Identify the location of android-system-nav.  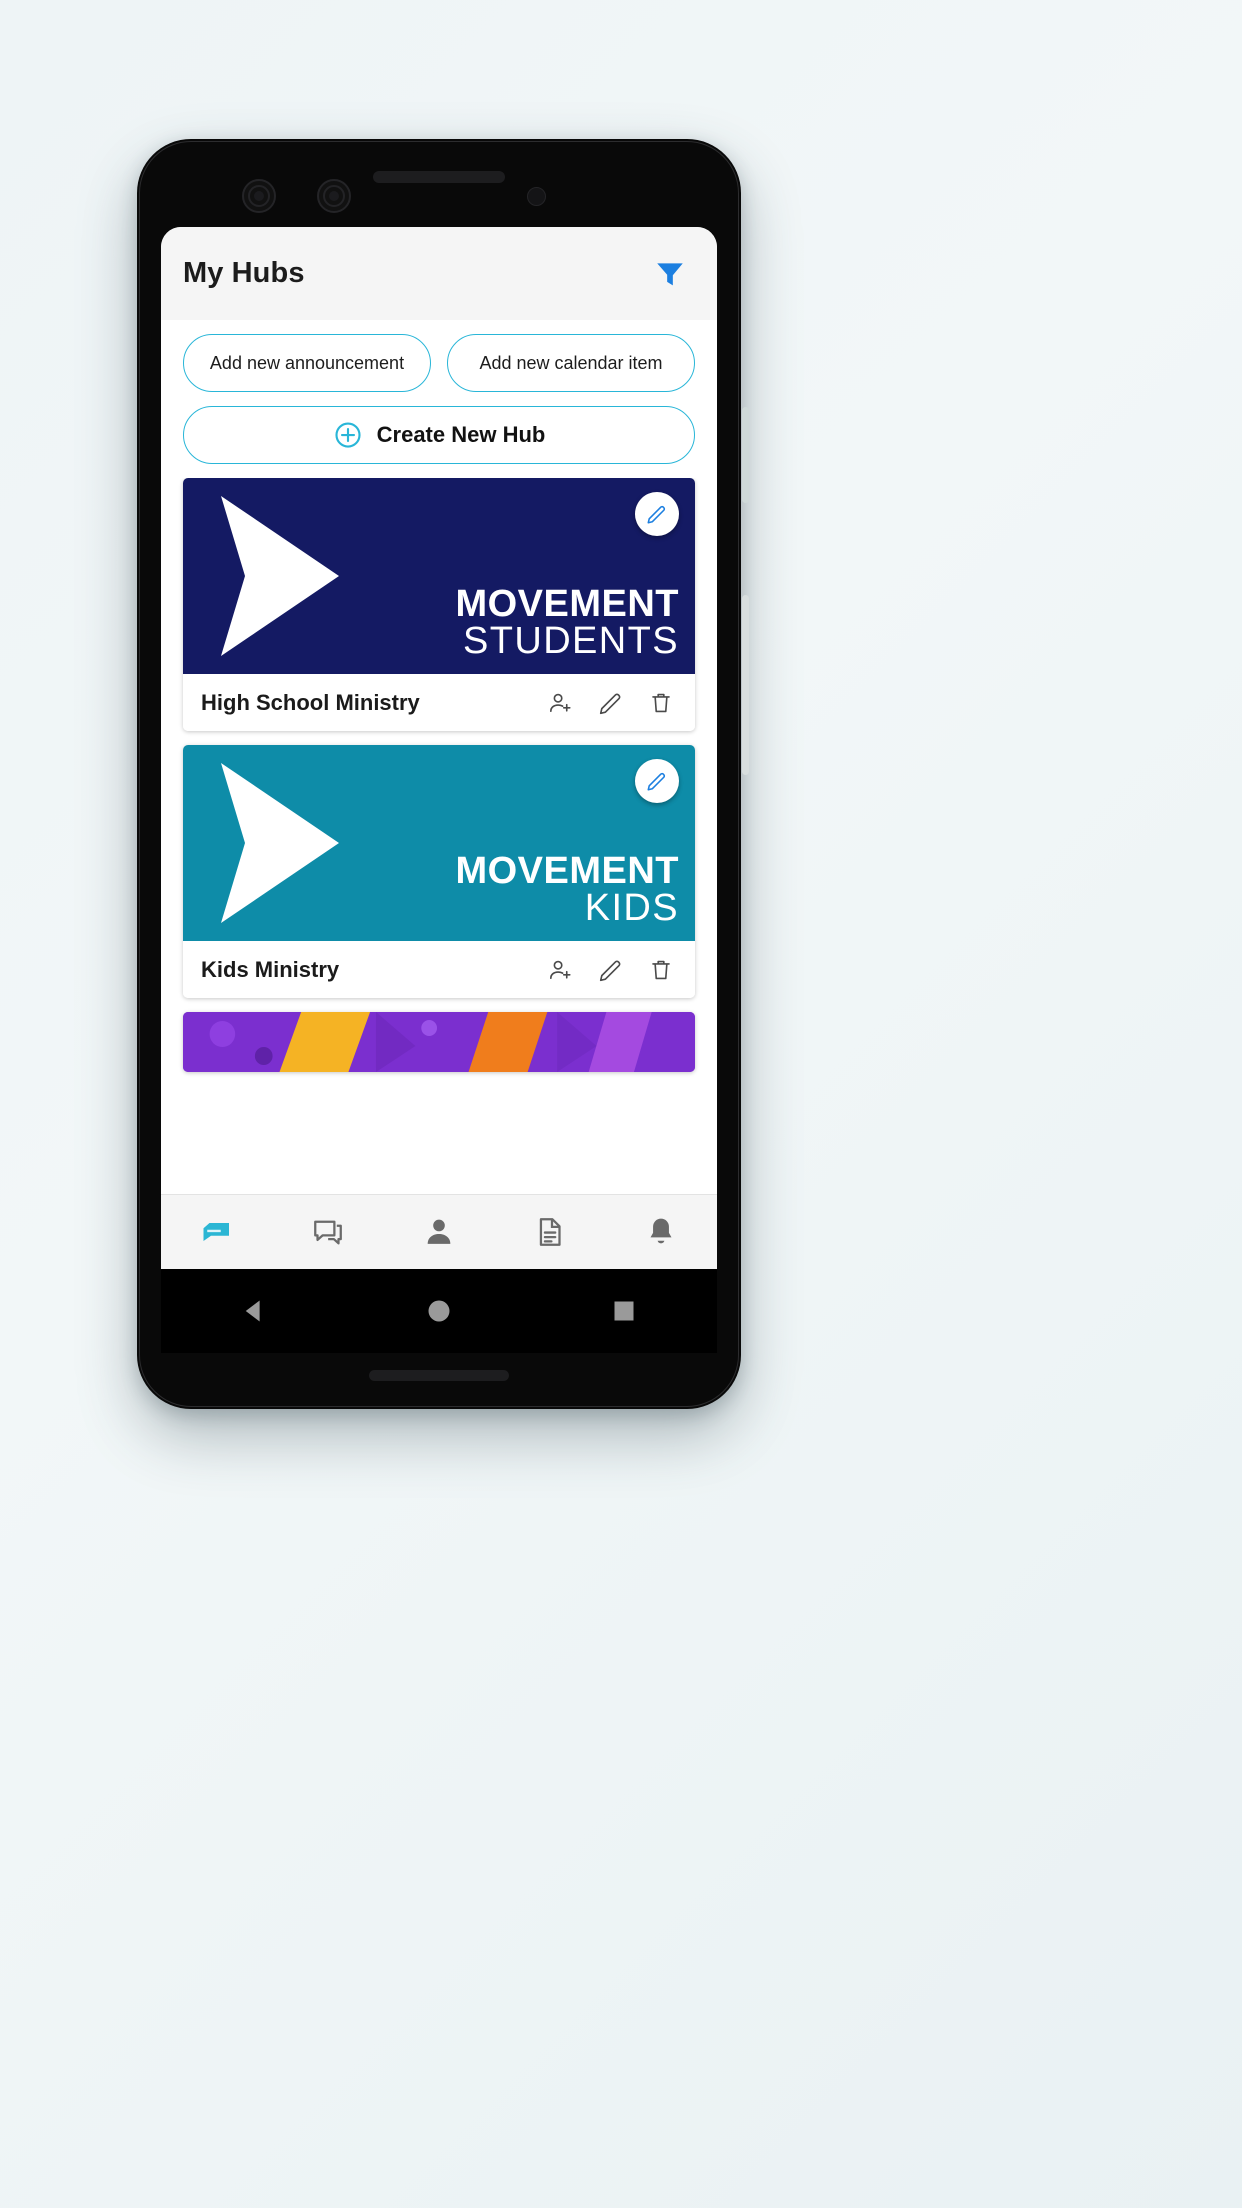
(439, 1311).